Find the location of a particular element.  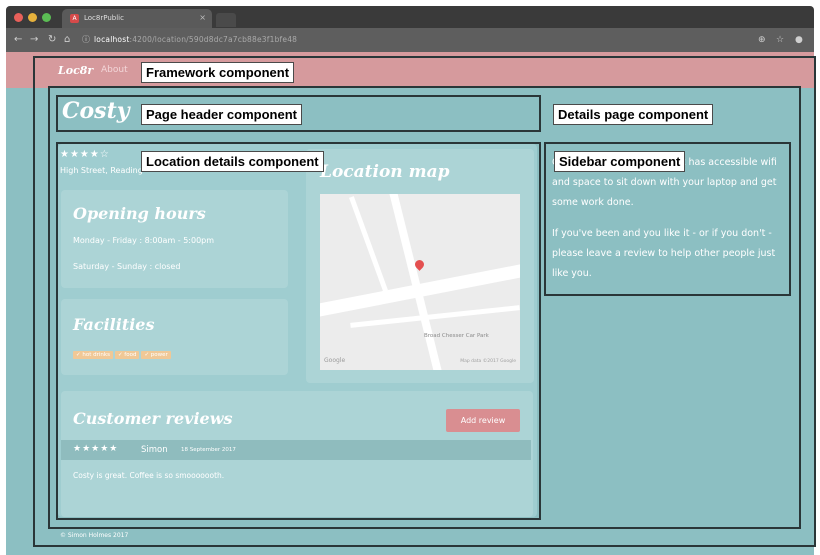

extension-icon: ⊕ is located at coordinates (762, 40).